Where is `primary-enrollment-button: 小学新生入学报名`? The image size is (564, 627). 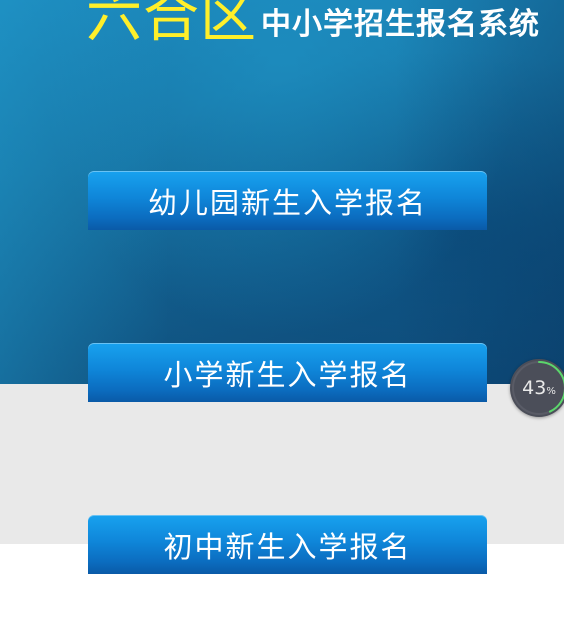
primary-enrollment-button: 小学新生入学报名 is located at coordinates (287, 372).